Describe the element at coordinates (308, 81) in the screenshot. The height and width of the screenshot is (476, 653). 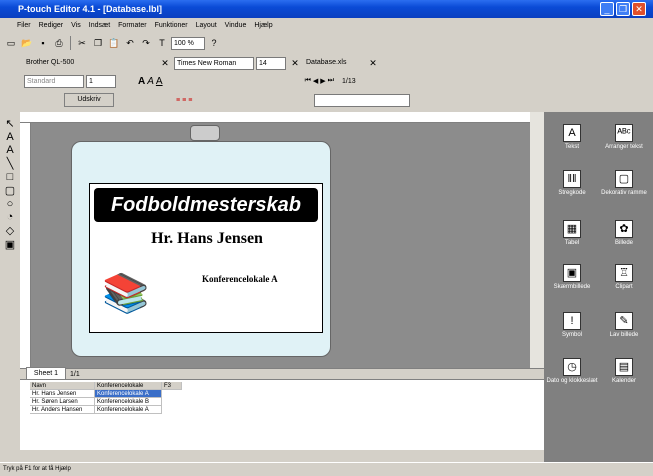
I see `record-nav-first-icon: ⏮` at that location.